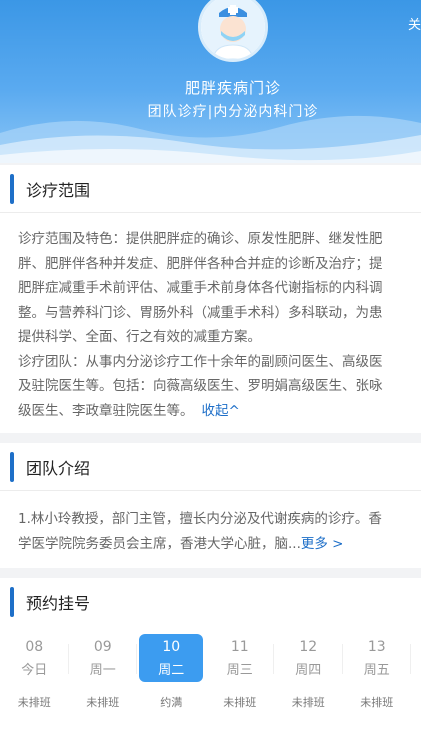  What do you see at coordinates (200, 288) in the screenshot?
I see `scope-line: 肥胖症减重手术前评估、减重手术前身体各代谢指标的内科调` at bounding box center [200, 288].